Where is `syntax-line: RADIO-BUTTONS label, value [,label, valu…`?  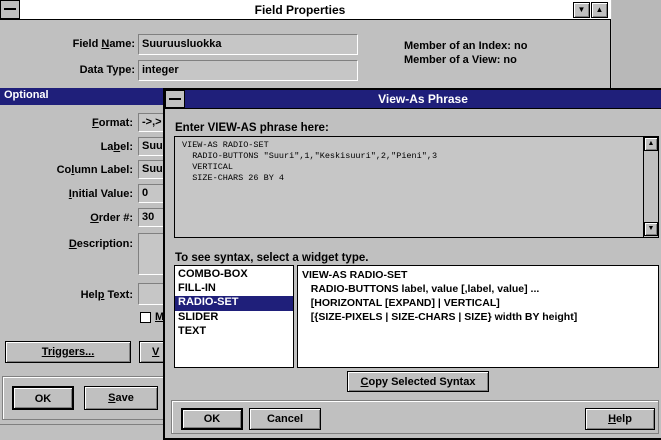
syntax-line: RADIO-BUTTONS label, value [,label, valu… is located at coordinates (421, 289).